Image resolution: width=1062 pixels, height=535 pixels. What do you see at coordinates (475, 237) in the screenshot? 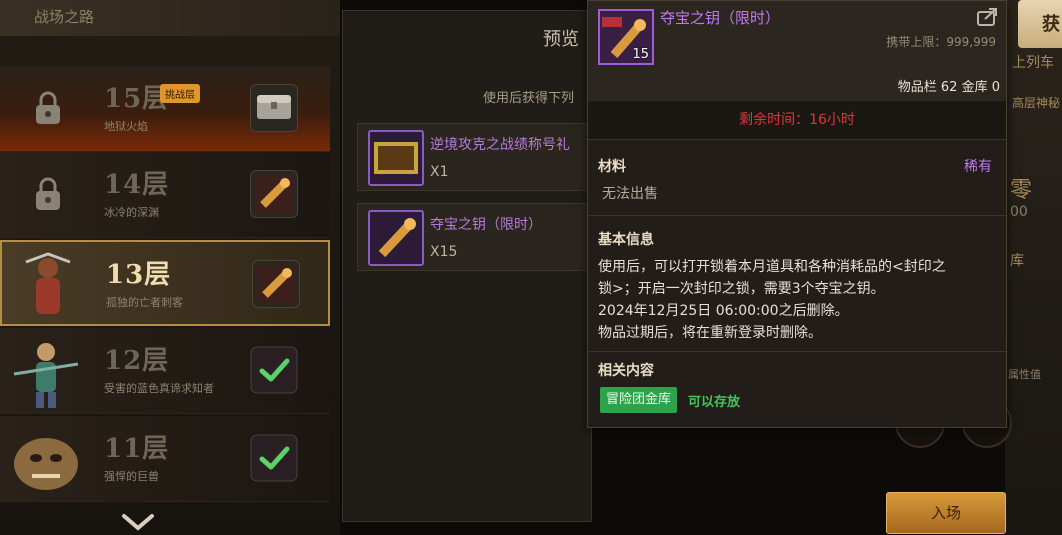
I see `reward-item: 夺宝之钥（限时） X15` at bounding box center [475, 237].